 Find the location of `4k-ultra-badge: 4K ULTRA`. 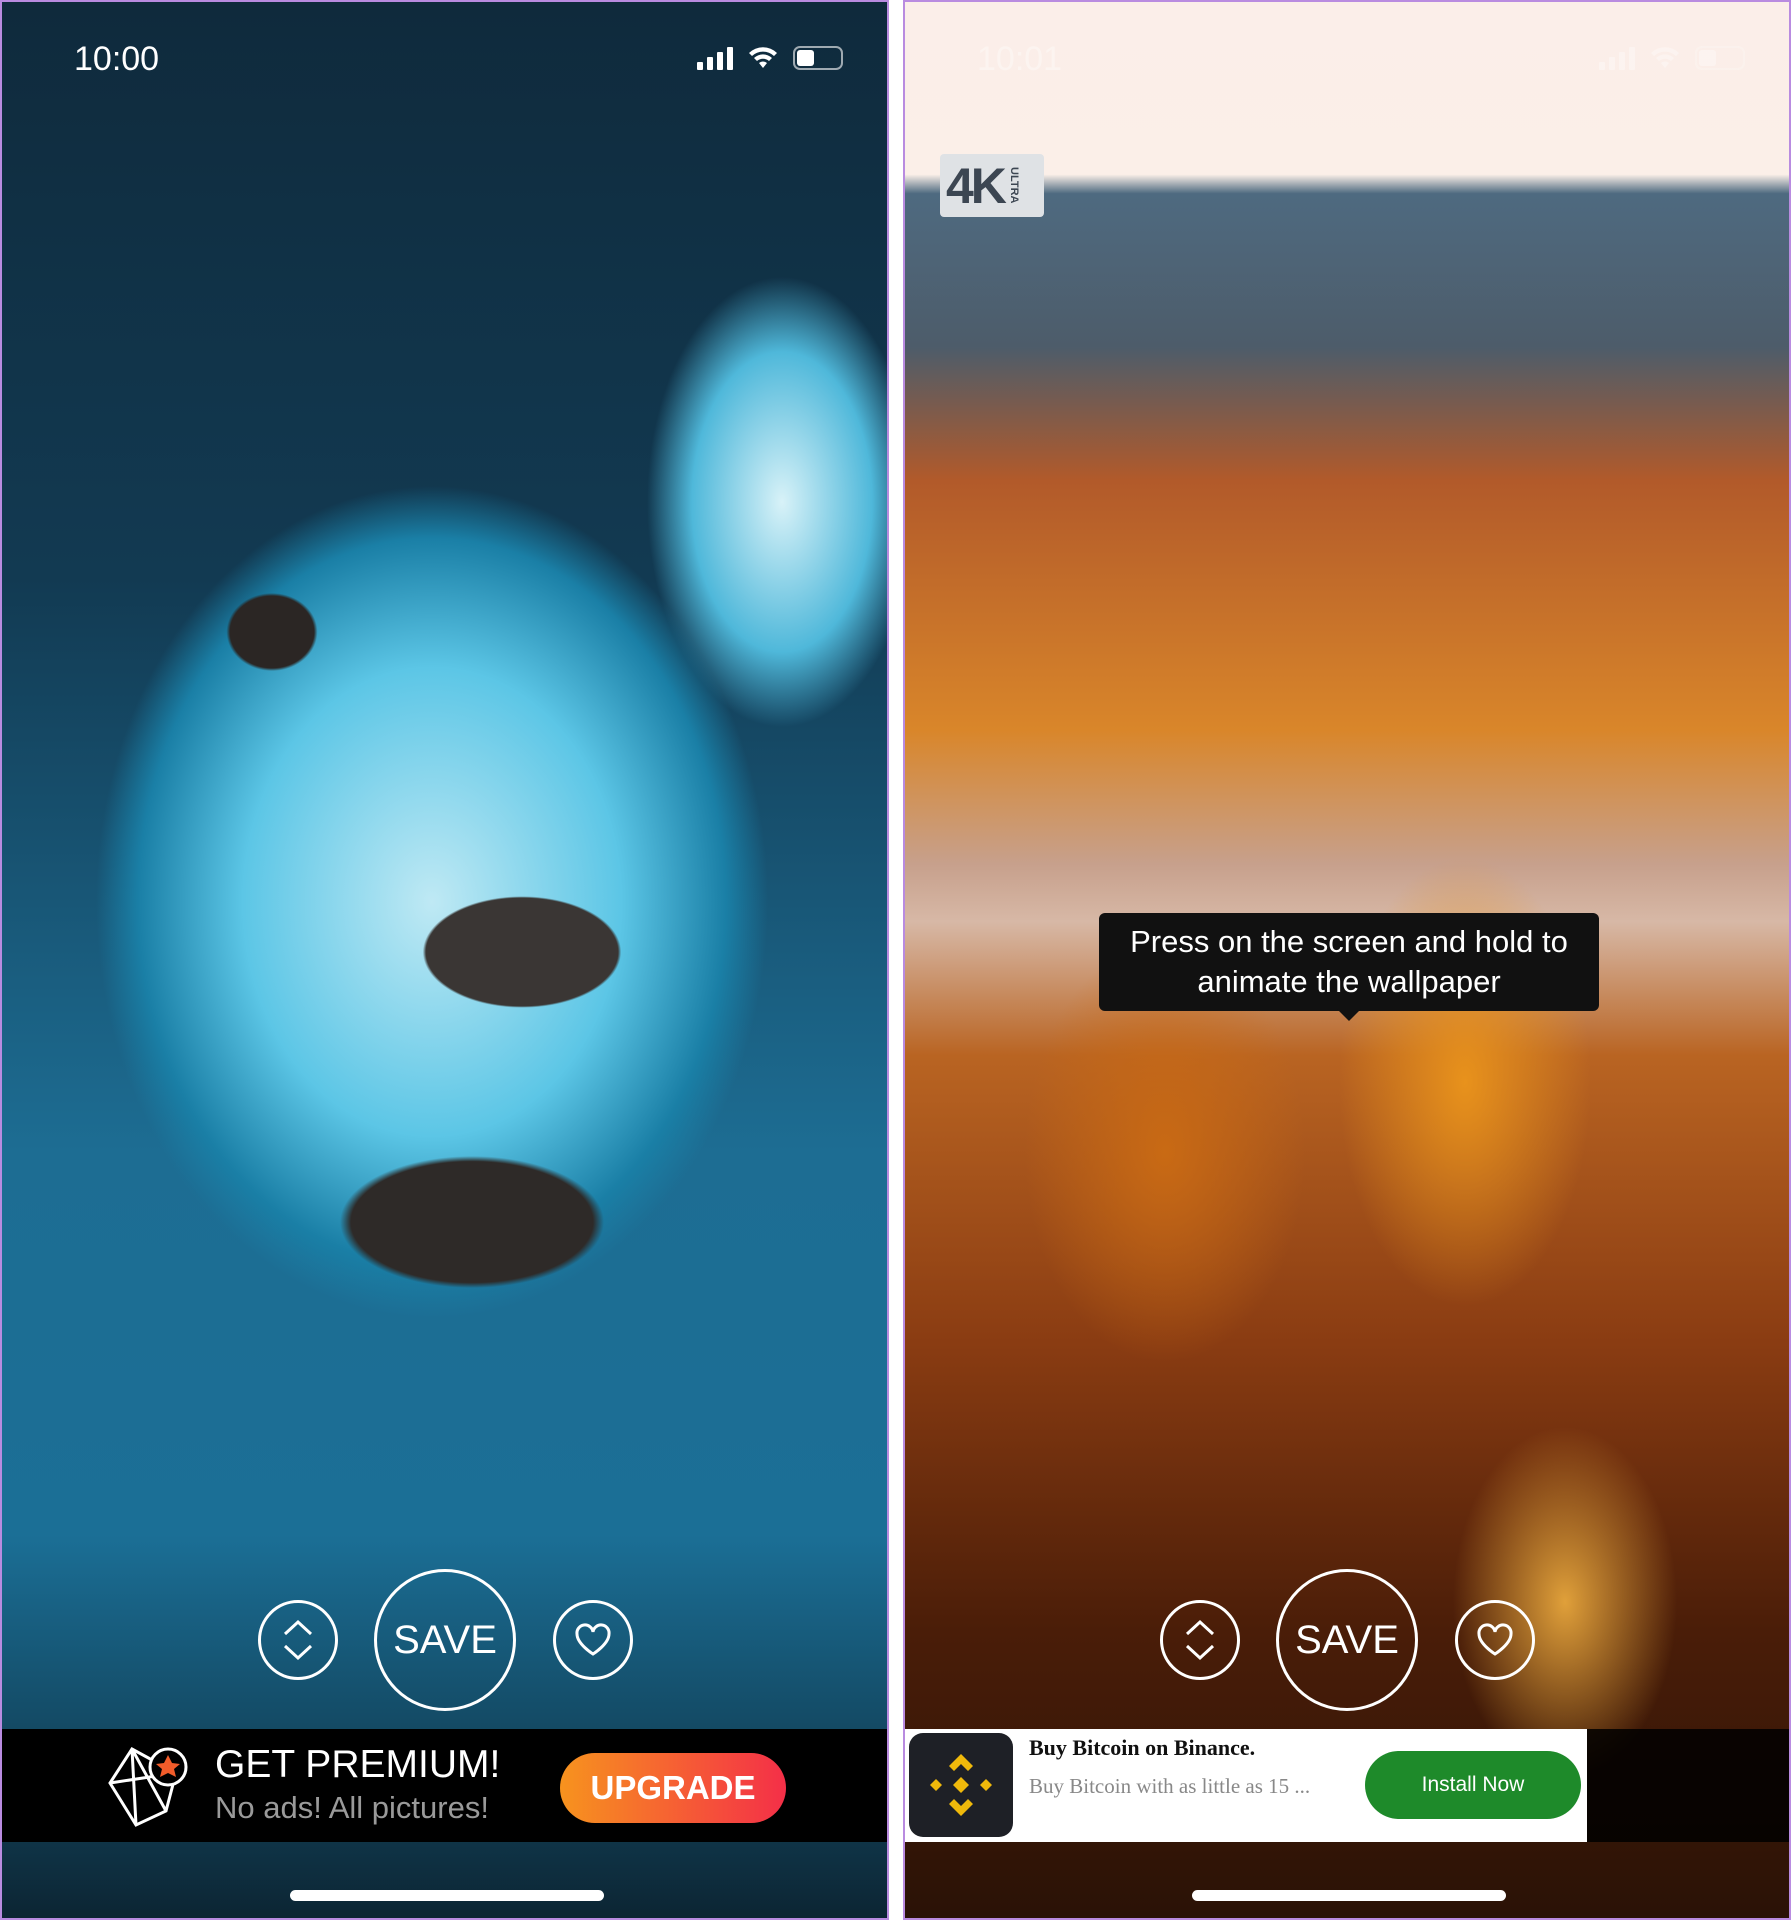

4k-ultra-badge: 4K ULTRA is located at coordinates (992, 185).